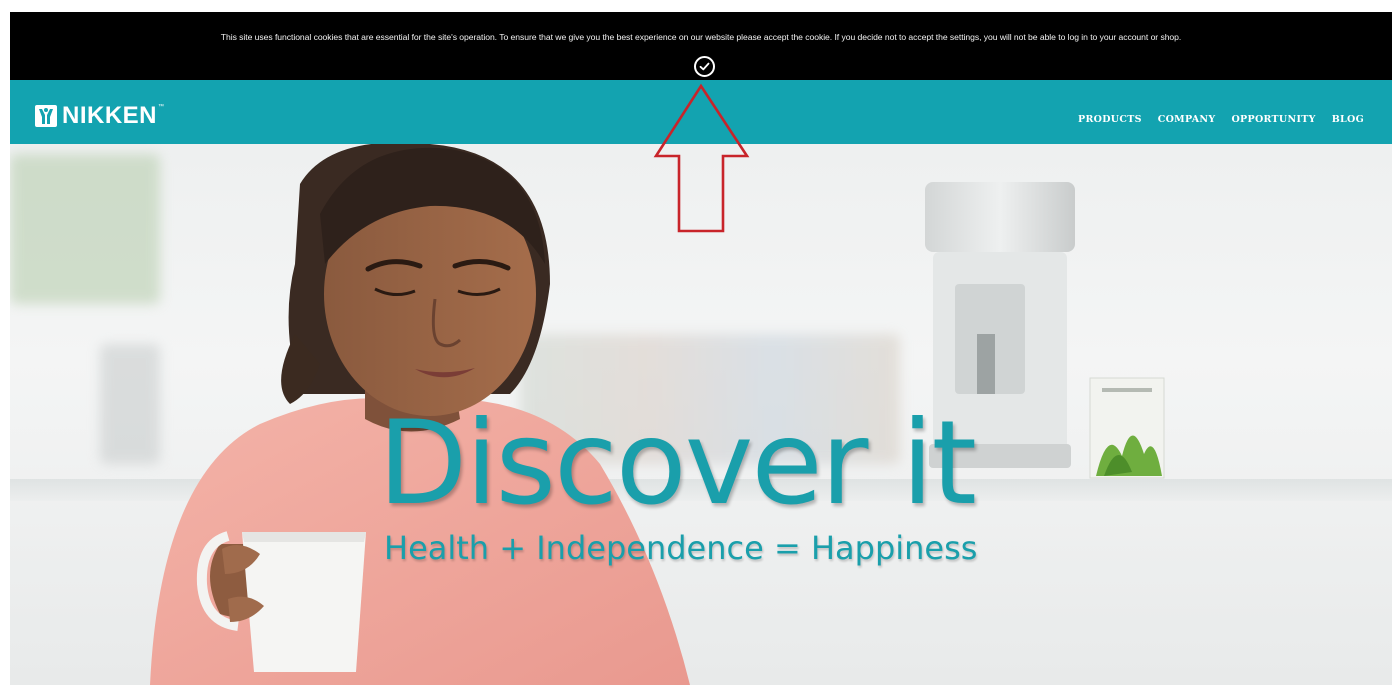 Image resolution: width=1392 pixels, height=685 pixels. I want to click on cookie-accept-button, so click(704, 66).